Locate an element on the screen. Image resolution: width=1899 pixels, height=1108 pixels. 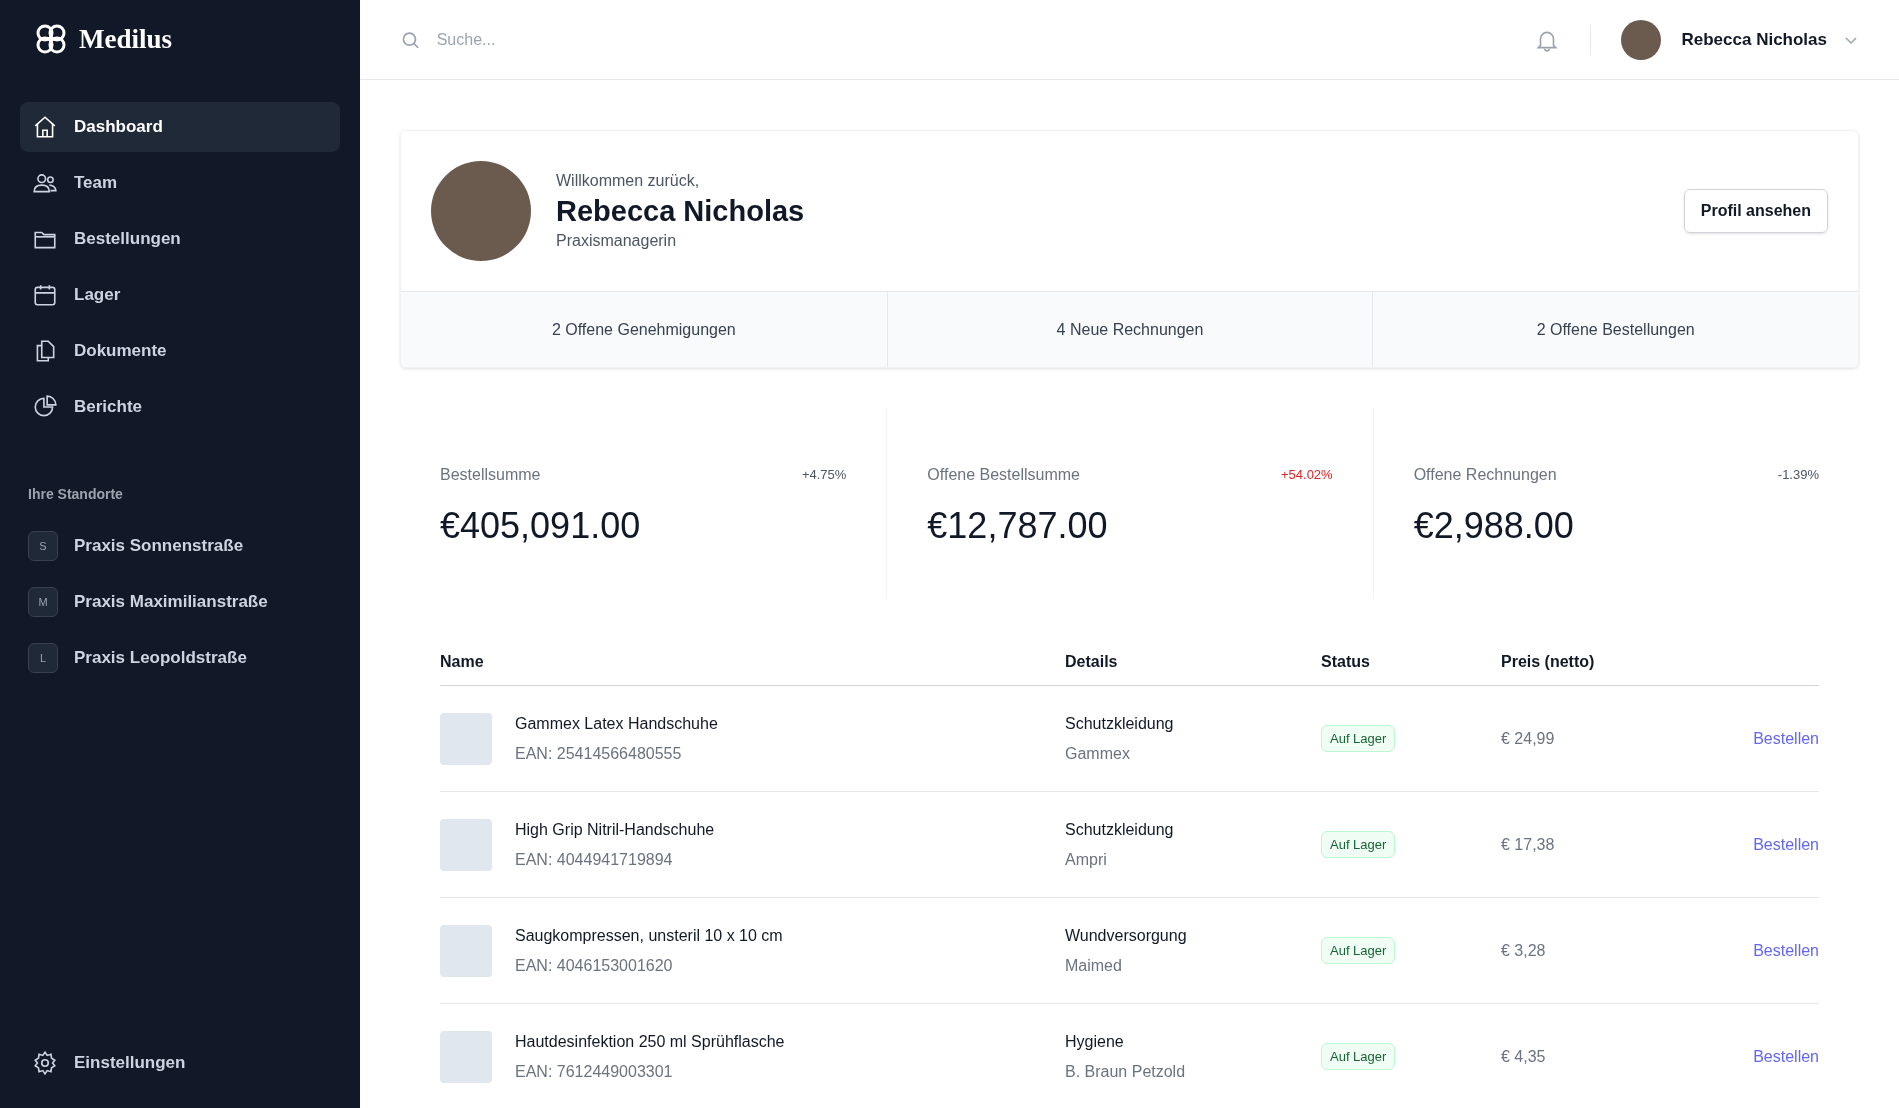
product-ean: EAN: 25414566480555 is located at coordinates (599, 753).